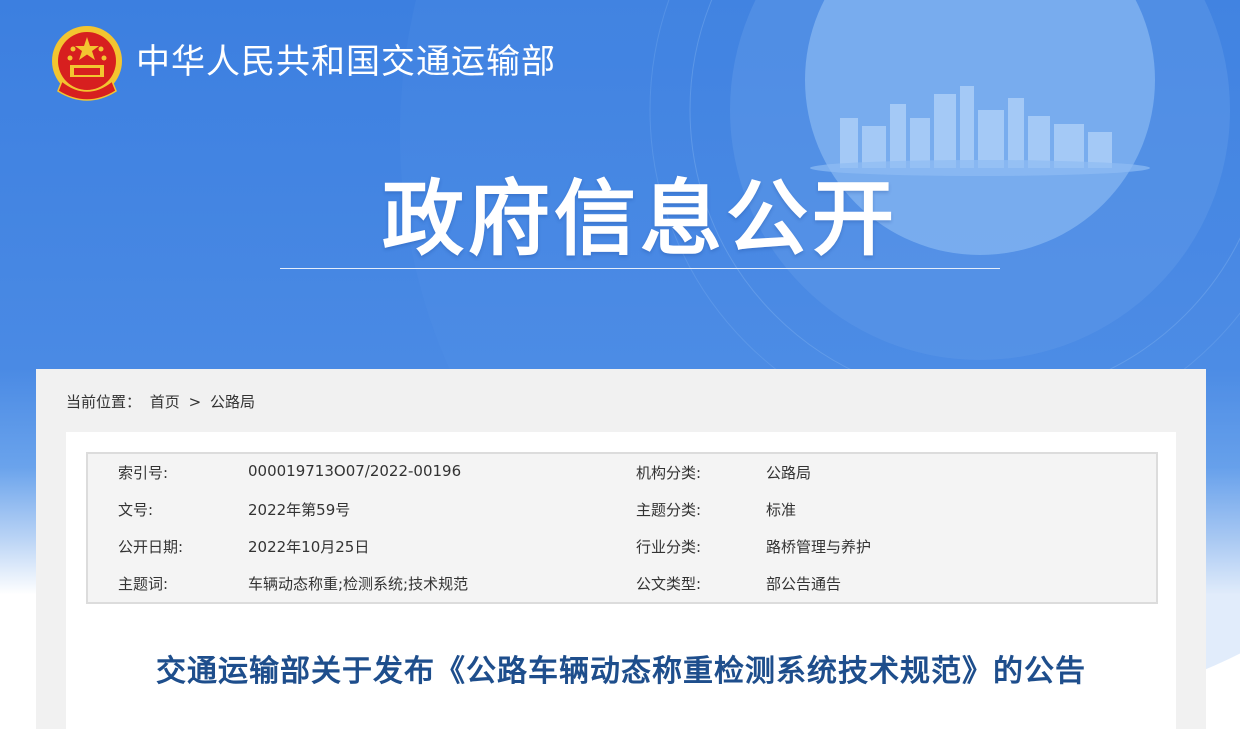 The width and height of the screenshot is (1240, 752). What do you see at coordinates (669, 584) in the screenshot?
I see `doc-type-label: 公文类型:` at bounding box center [669, 584].